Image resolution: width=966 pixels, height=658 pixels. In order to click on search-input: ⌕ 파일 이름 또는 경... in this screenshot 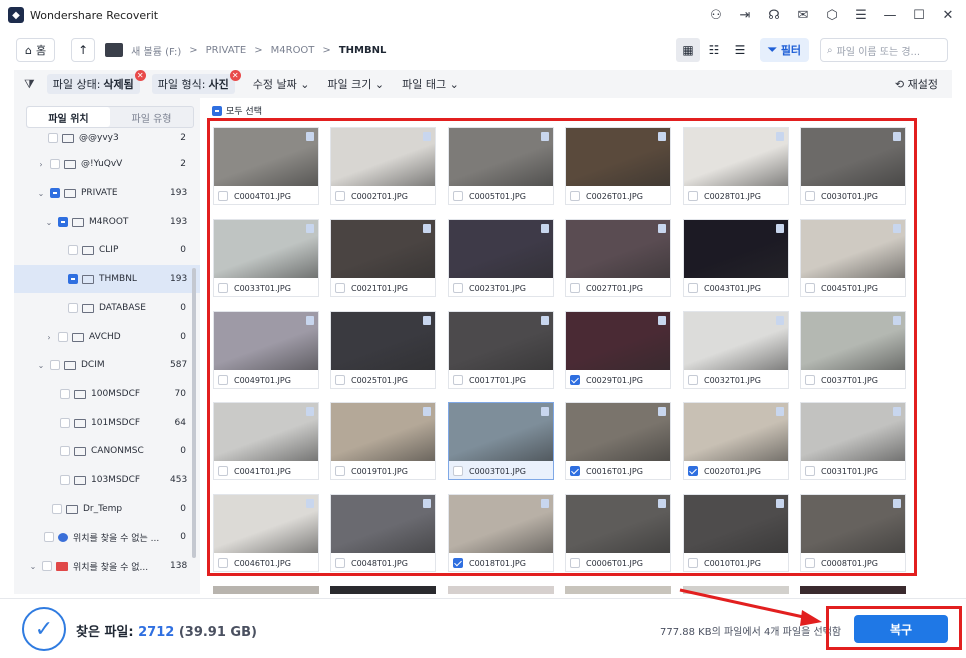, I will do `click(884, 50)`.